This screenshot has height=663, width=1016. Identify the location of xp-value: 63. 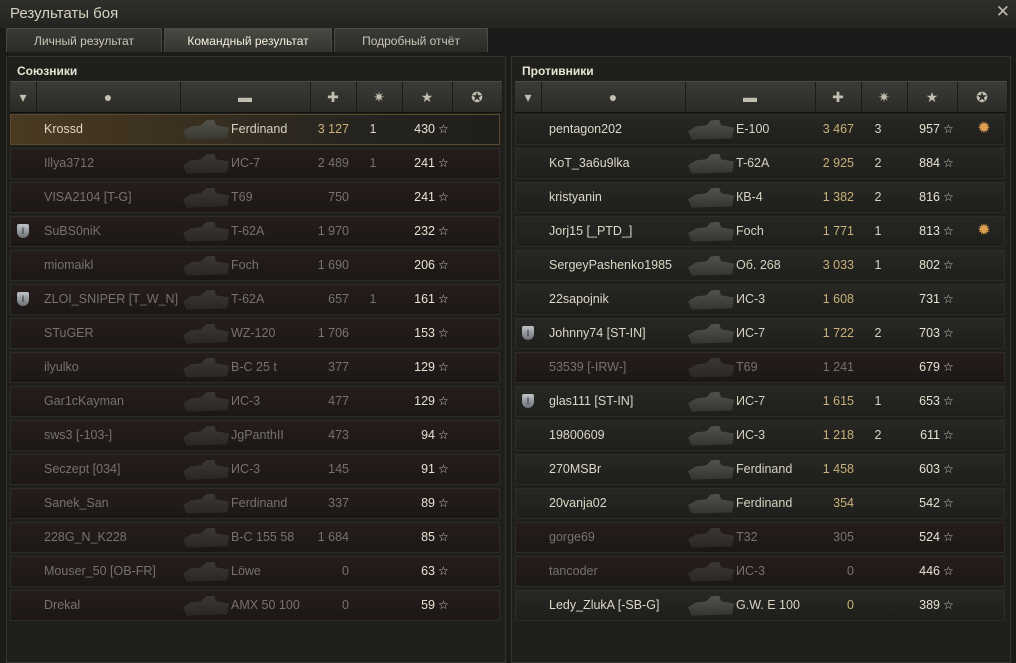
(428, 571).